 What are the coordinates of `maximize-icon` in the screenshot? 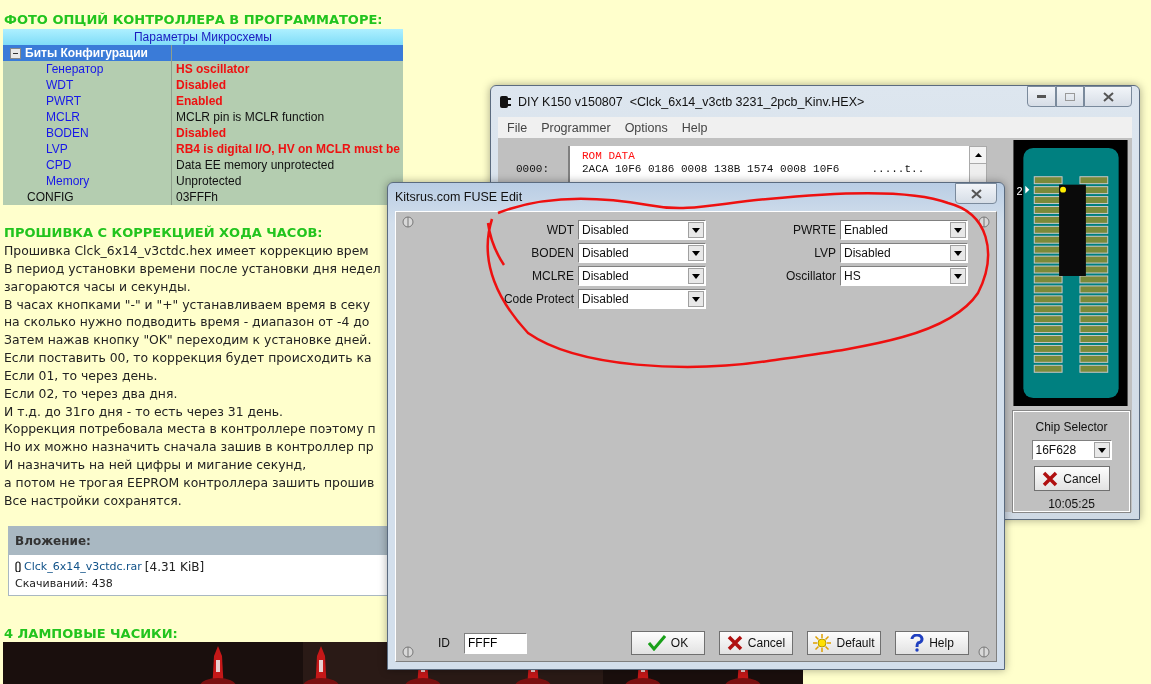 It's located at (1070, 96).